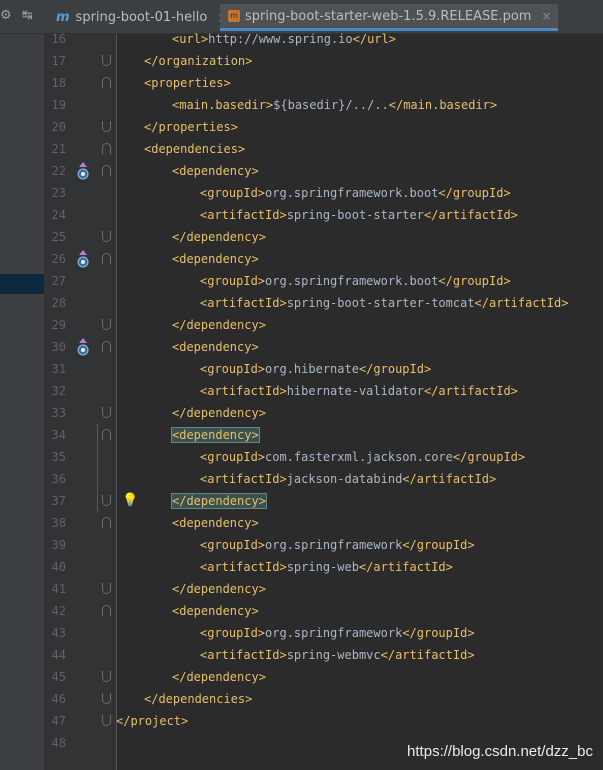 Image resolution: width=603 pixels, height=770 pixels. Describe the element at coordinates (58, 39) in the screenshot. I see `line-number: 16` at that location.